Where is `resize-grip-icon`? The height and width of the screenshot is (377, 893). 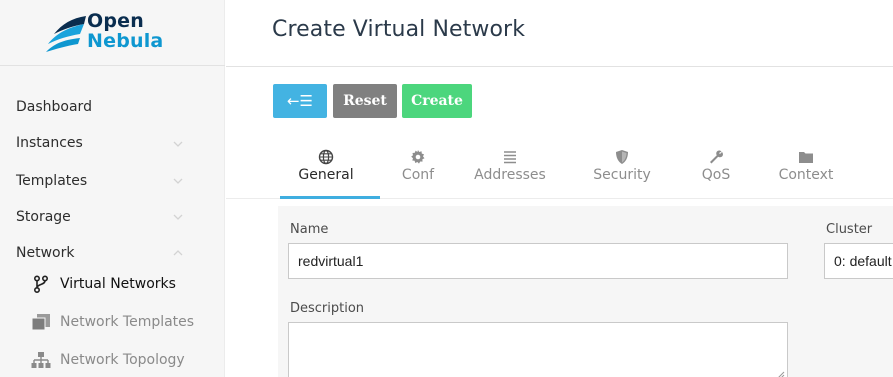 resize-grip-icon is located at coordinates (781, 374).